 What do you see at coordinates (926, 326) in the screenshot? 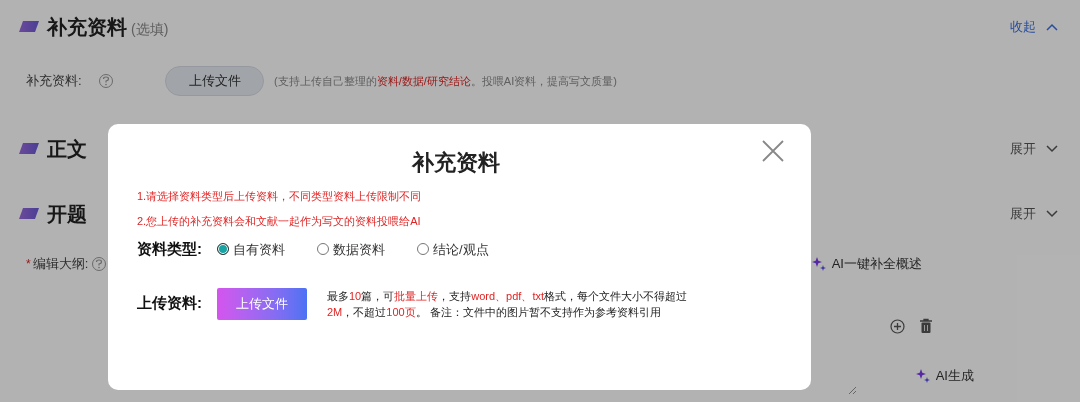
I see `delete-icon` at bounding box center [926, 326].